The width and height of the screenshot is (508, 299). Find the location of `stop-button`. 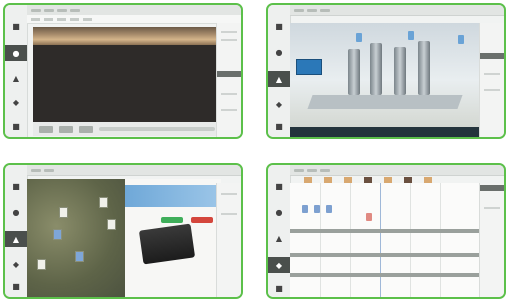

stop-button is located at coordinates (86, 129).